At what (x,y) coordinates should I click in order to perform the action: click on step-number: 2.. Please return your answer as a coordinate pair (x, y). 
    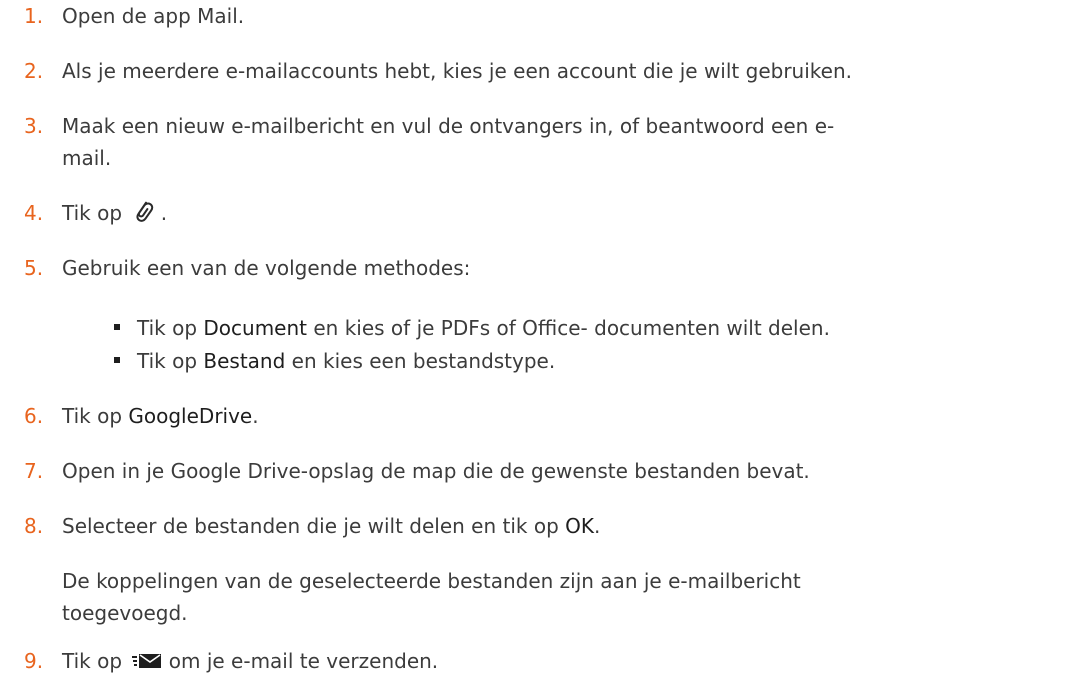
    Looking at the image, I should click on (34, 71).